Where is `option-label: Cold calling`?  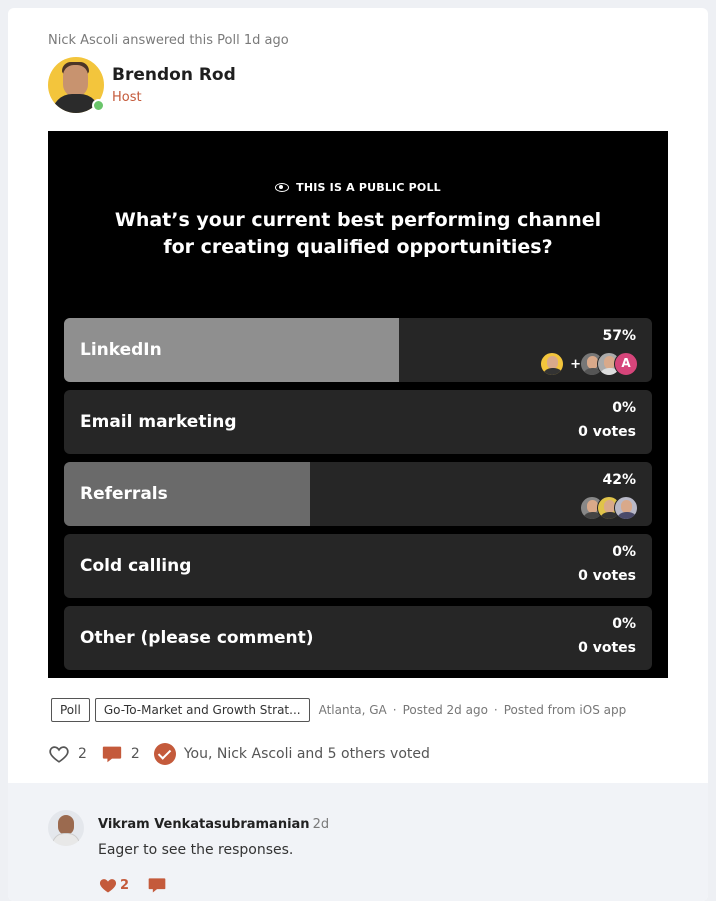
option-label: Cold calling is located at coordinates (136, 566).